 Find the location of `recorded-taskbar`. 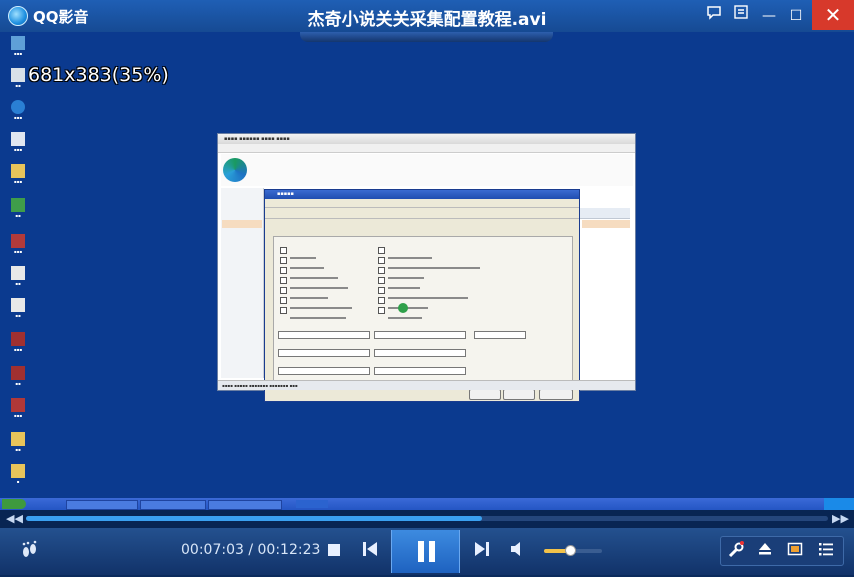

recorded-taskbar is located at coordinates (427, 504).